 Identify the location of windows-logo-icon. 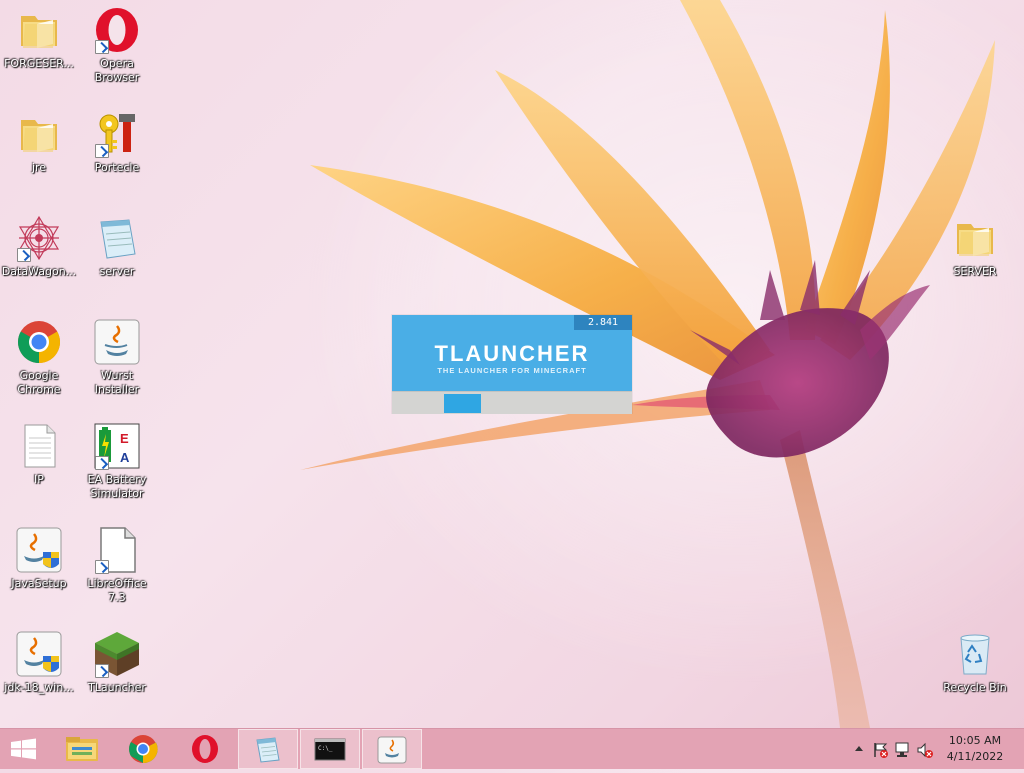
(23, 749).